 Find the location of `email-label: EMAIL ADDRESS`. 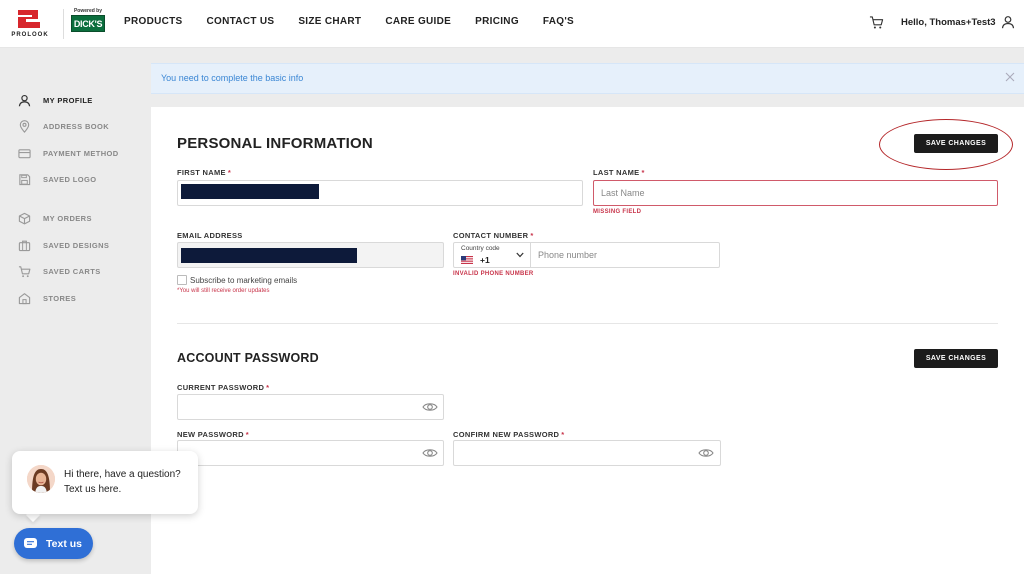

email-label: EMAIL ADDRESS is located at coordinates (210, 235).